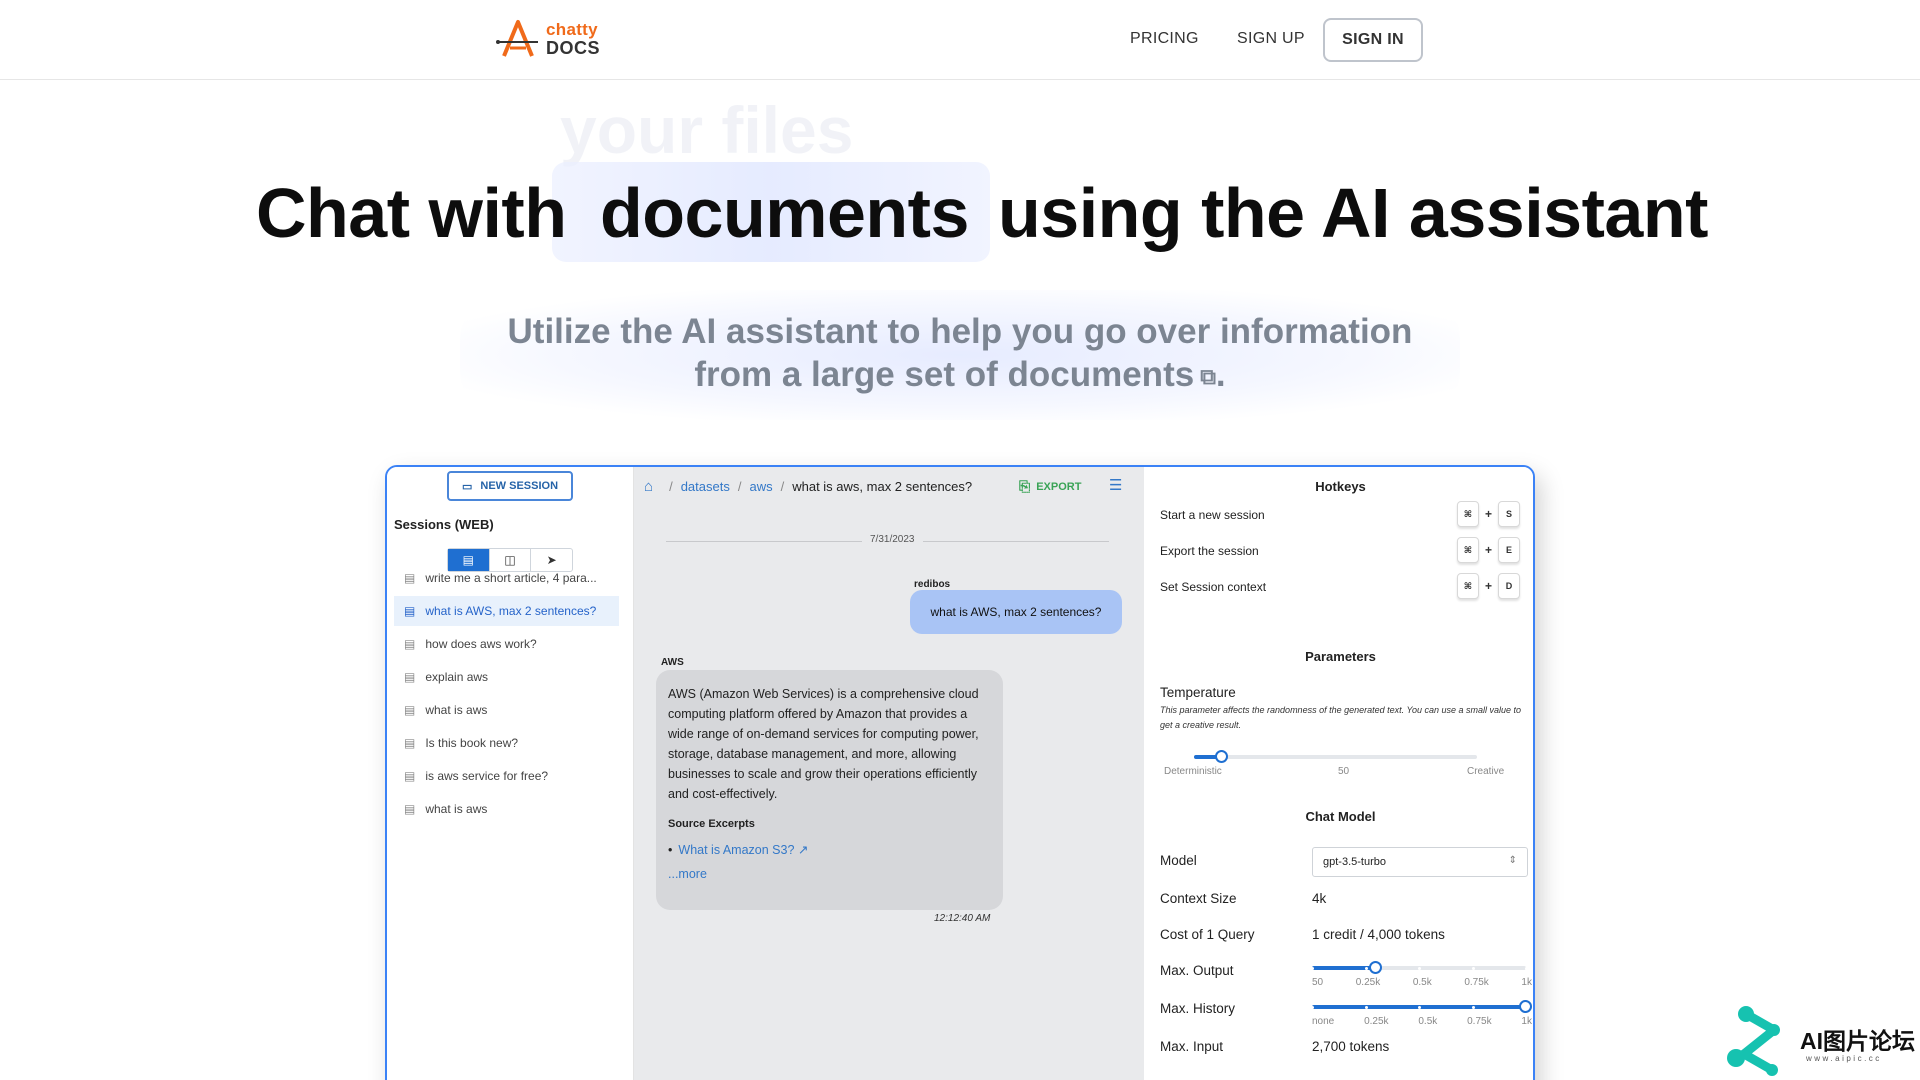 The height and width of the screenshot is (1080, 1920). What do you see at coordinates (1344, 771) in the screenshot?
I see `temp-tick-label: 50` at bounding box center [1344, 771].